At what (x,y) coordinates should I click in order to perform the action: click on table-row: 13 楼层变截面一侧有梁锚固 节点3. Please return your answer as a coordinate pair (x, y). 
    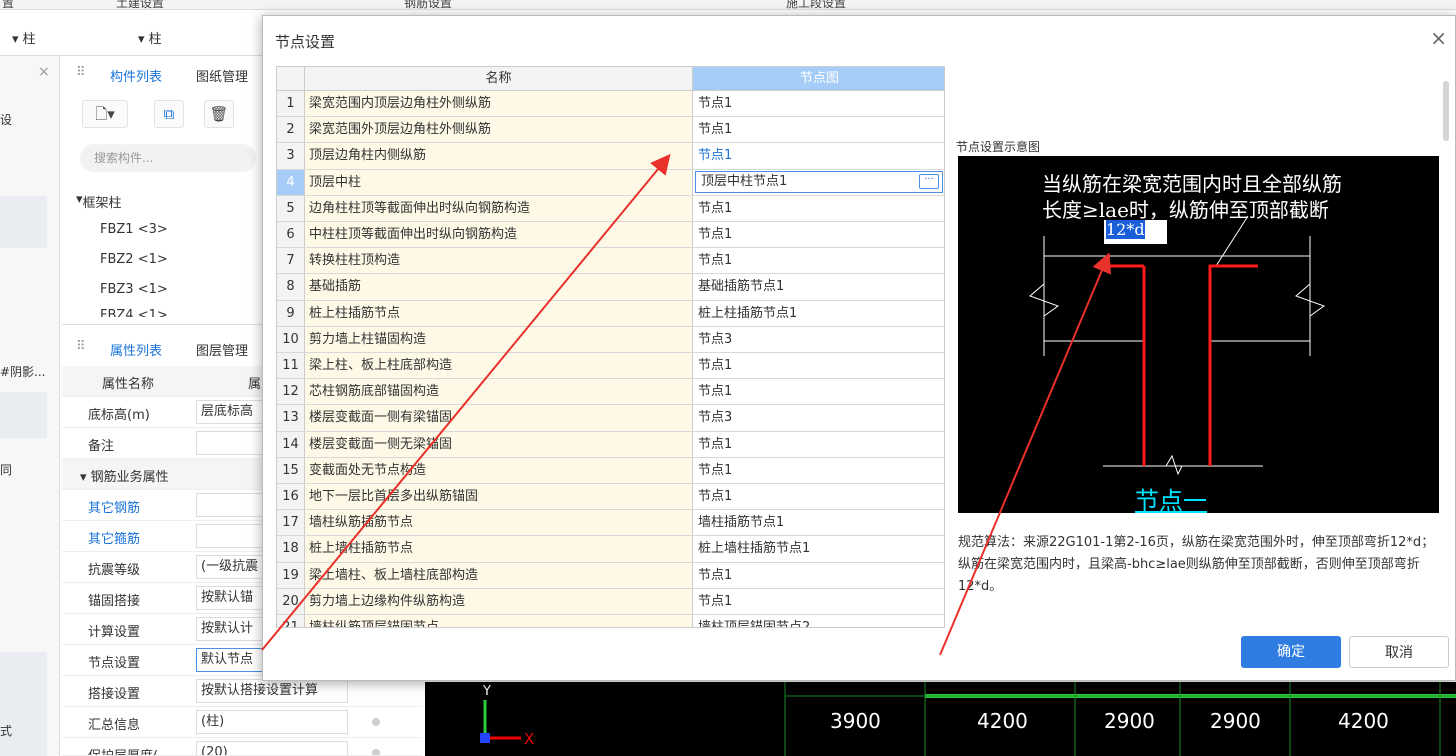
    Looking at the image, I should click on (610, 418).